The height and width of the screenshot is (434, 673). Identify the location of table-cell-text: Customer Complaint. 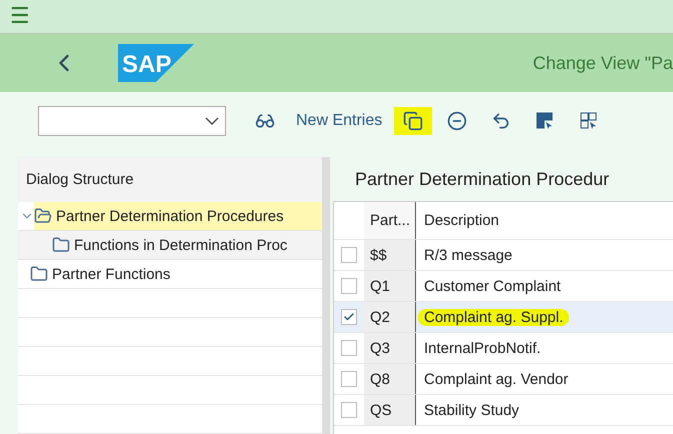
(492, 286).